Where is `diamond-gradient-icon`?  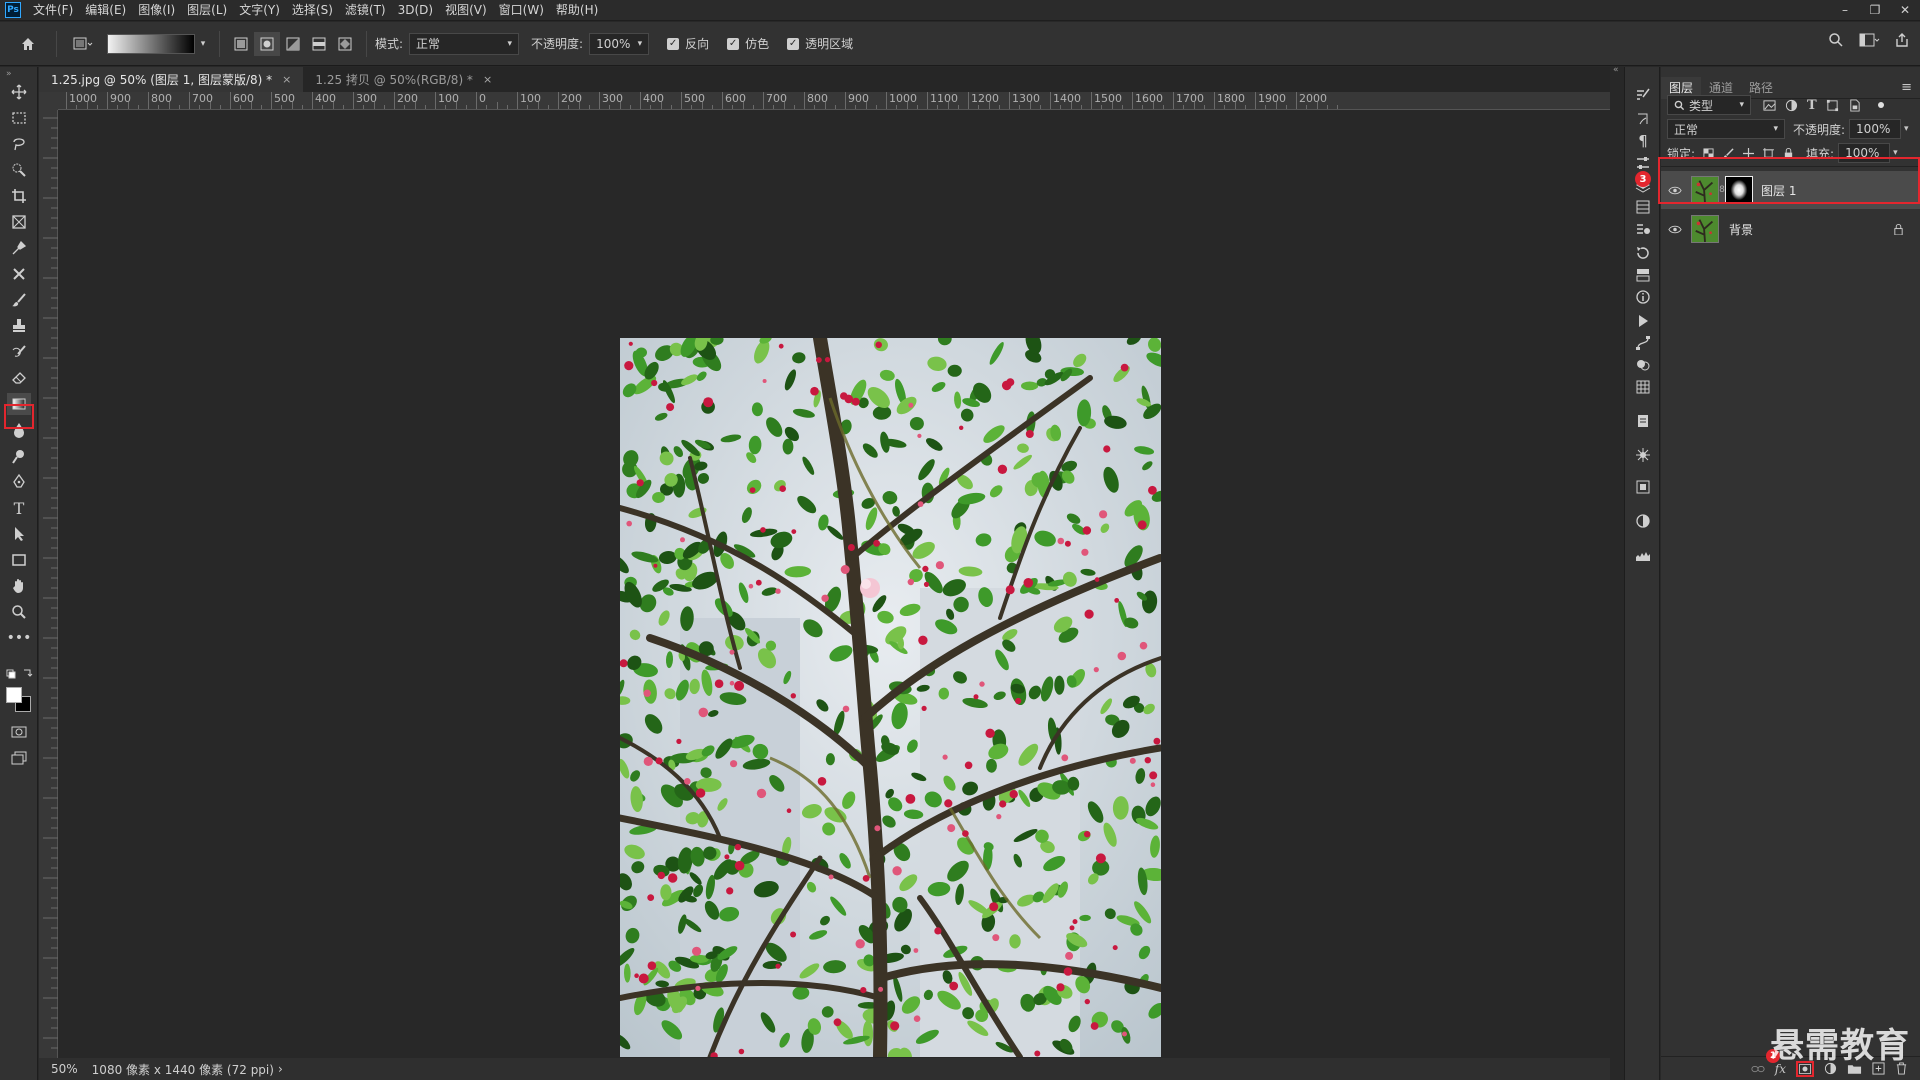 diamond-gradient-icon is located at coordinates (345, 44).